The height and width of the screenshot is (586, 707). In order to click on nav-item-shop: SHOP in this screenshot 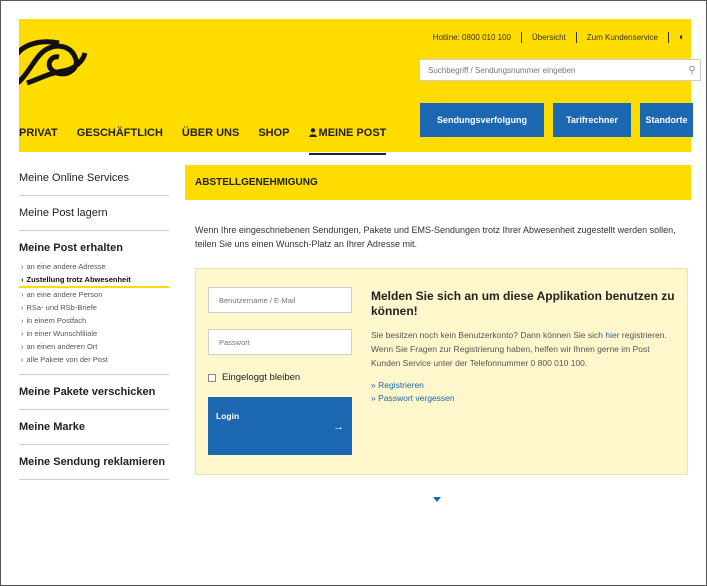, I will do `click(273, 134)`.